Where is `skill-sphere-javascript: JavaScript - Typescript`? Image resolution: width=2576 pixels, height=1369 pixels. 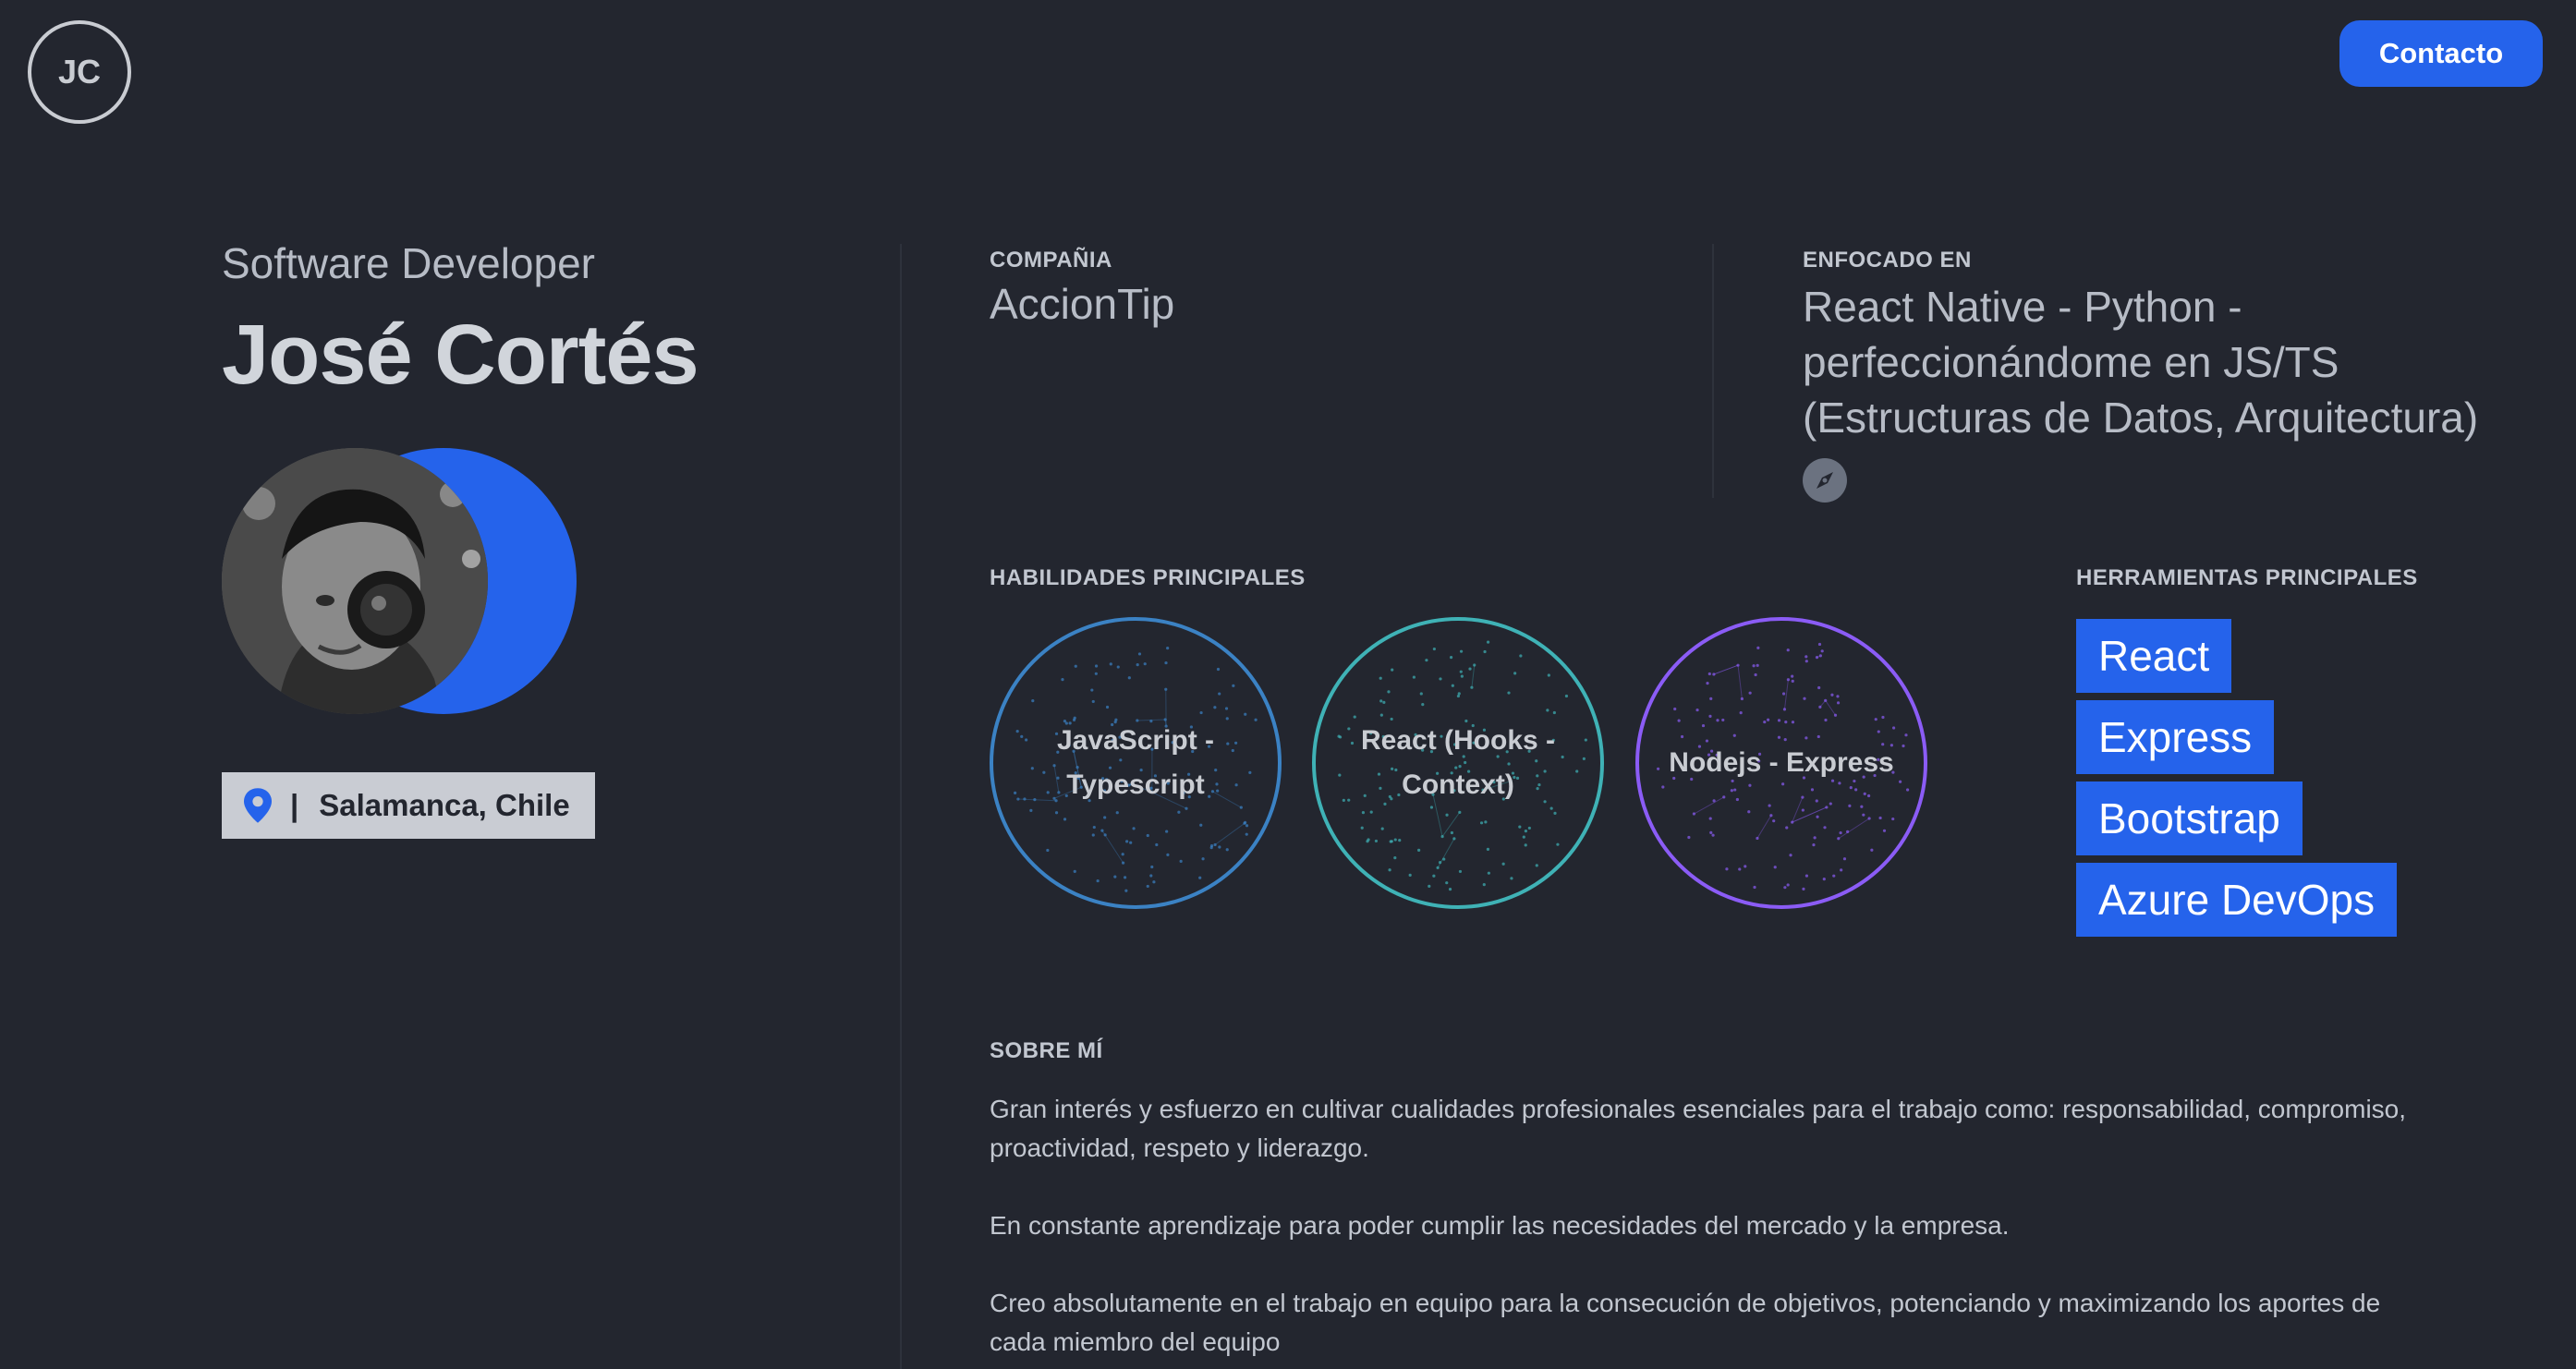 skill-sphere-javascript: JavaScript - Typescript is located at coordinates (1136, 763).